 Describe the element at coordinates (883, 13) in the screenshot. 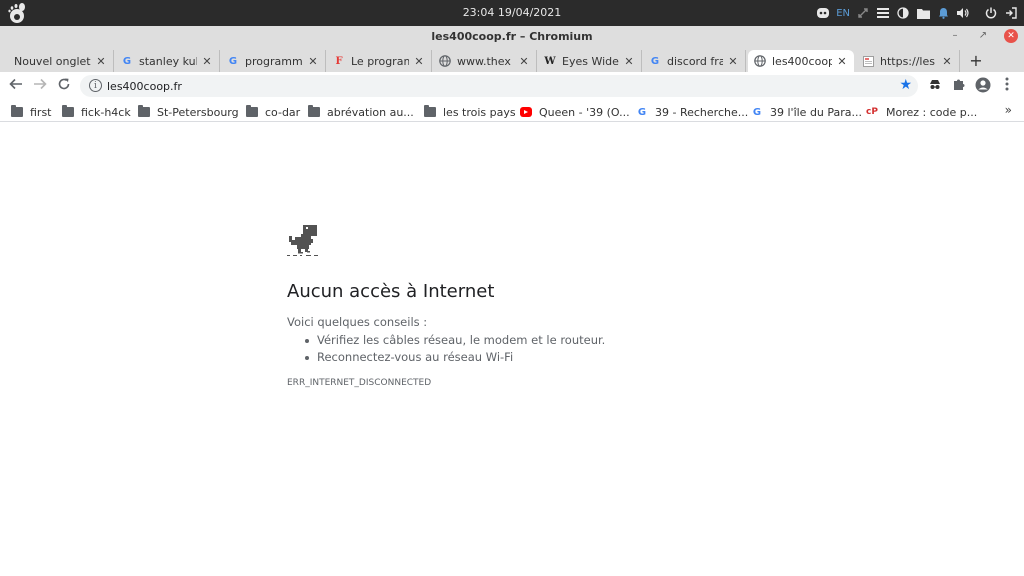

I see `menu-list-icon` at that location.